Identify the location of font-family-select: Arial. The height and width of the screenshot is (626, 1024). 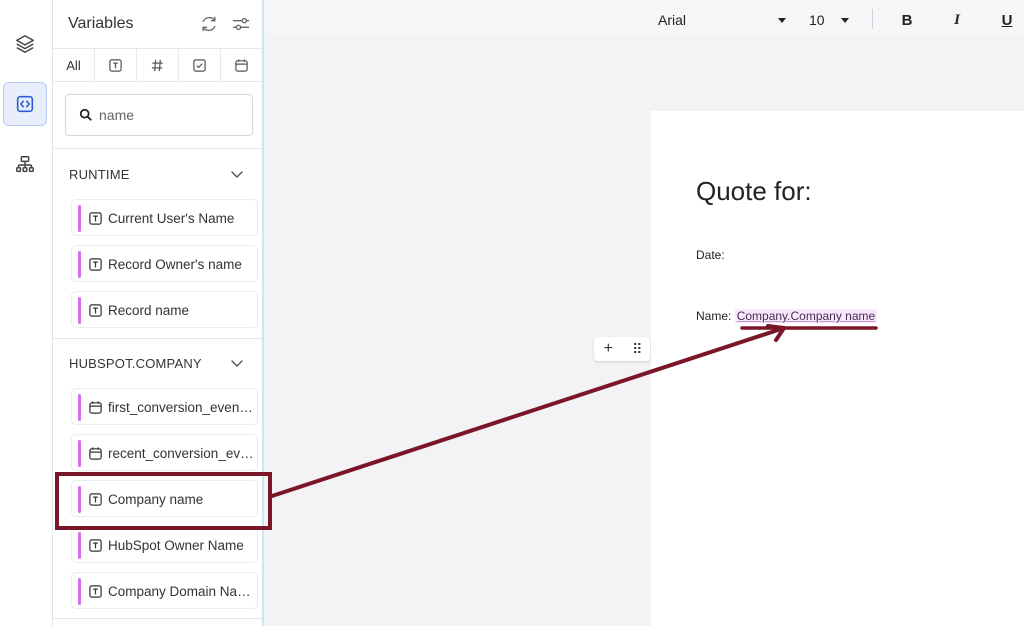
(672, 20).